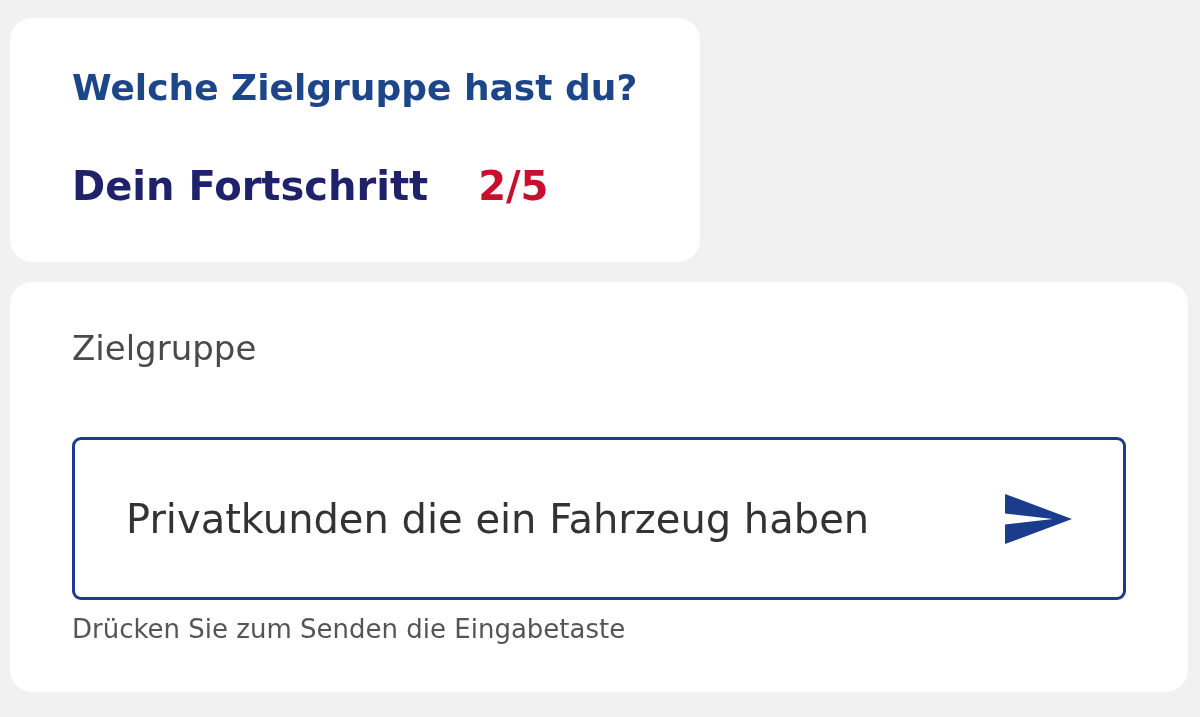  Describe the element at coordinates (349, 629) in the screenshot. I see `hint-text: Drücken Sie zum Senden die Eingabetaste` at that location.